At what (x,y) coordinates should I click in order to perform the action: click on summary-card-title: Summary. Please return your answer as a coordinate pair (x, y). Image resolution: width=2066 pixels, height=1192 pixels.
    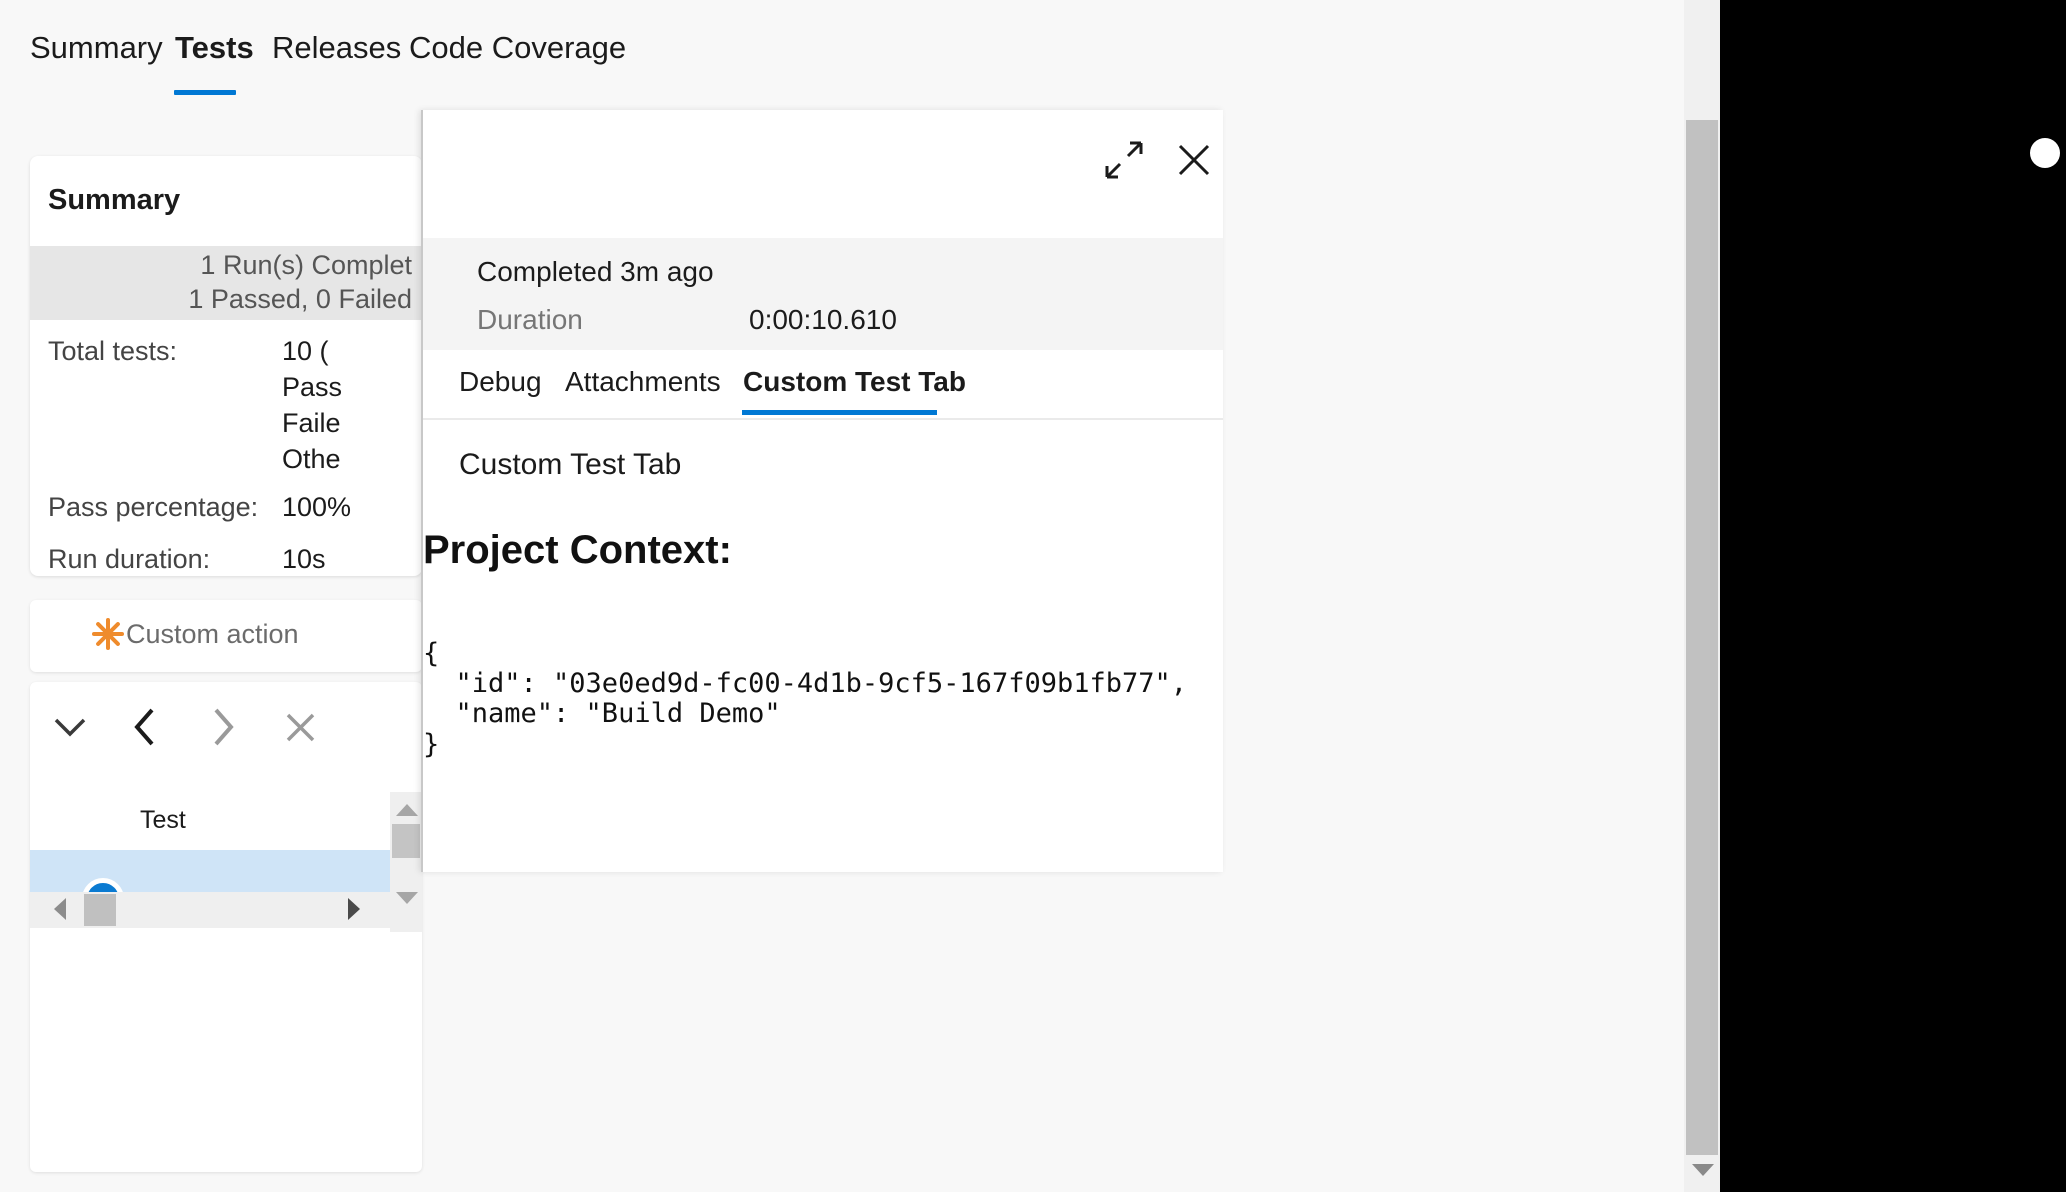
    Looking at the image, I should click on (114, 200).